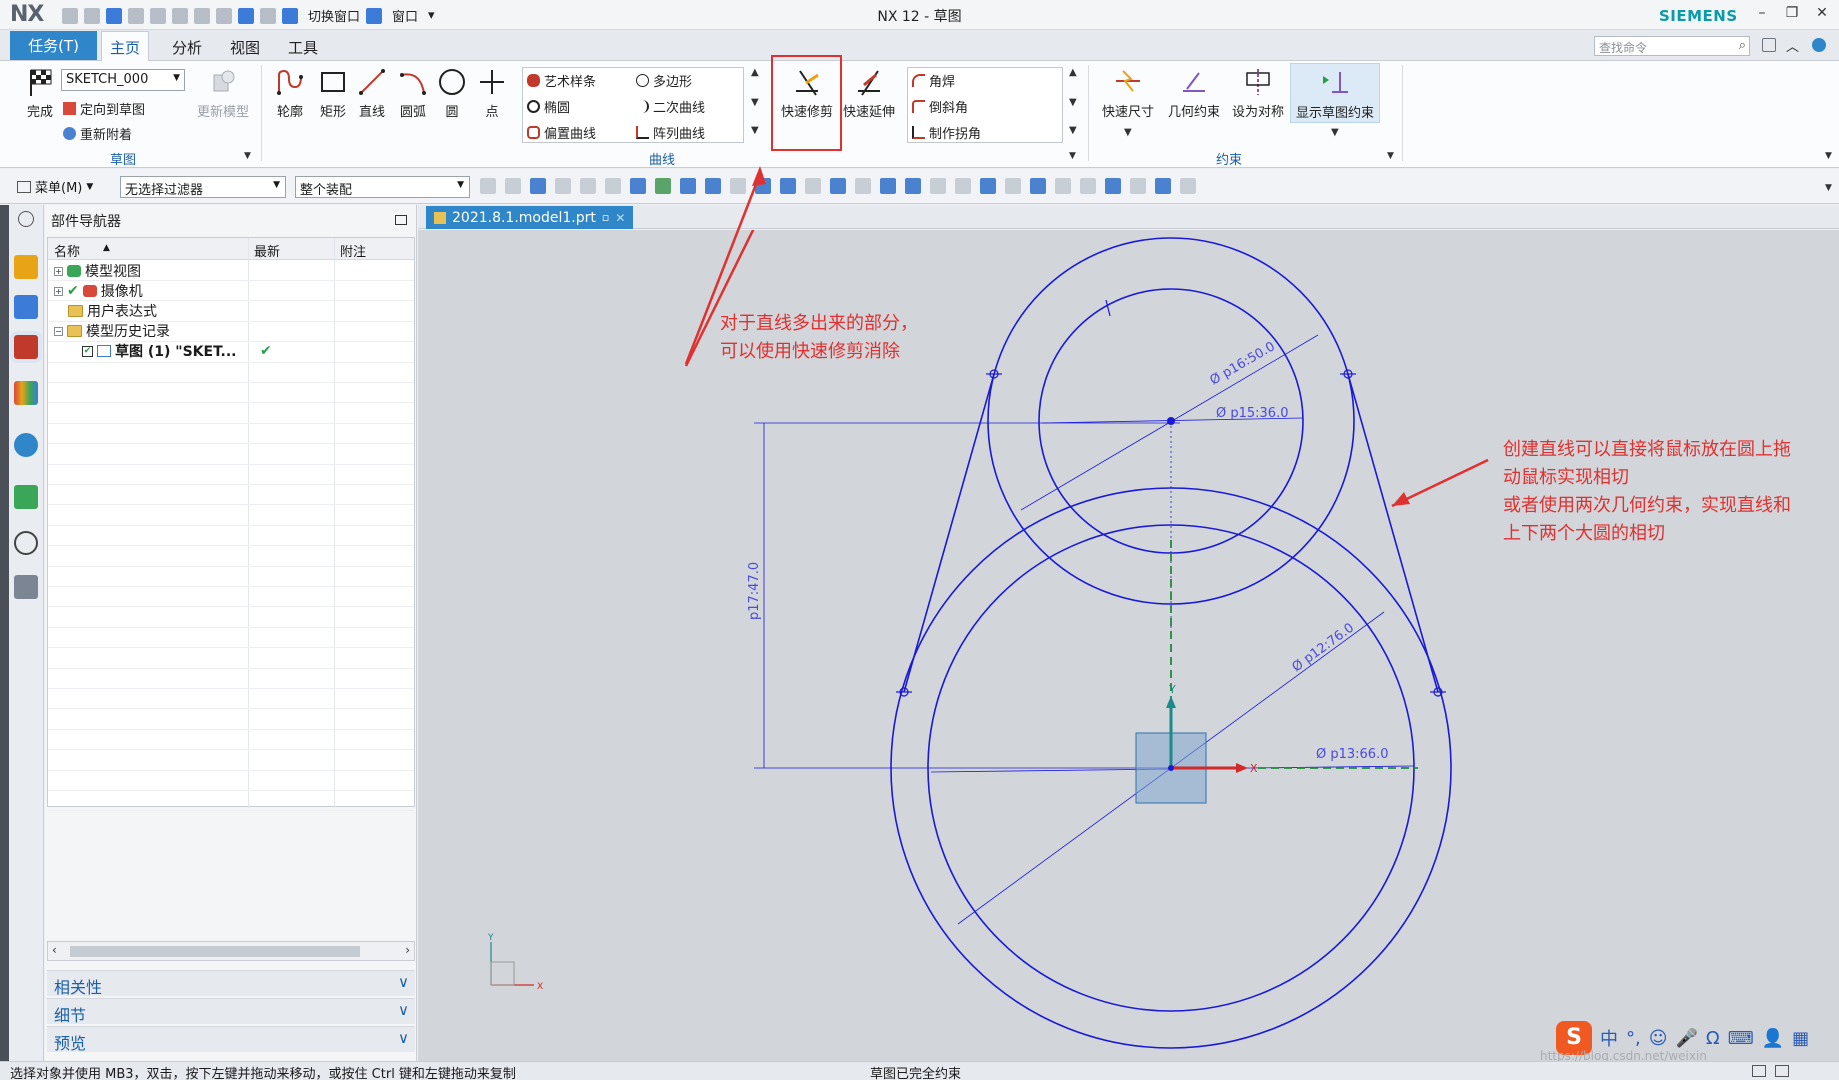 The image size is (1839, 1080). Describe the element at coordinates (26, 307) in the screenshot. I see `constraint-navigator-icon` at that location.